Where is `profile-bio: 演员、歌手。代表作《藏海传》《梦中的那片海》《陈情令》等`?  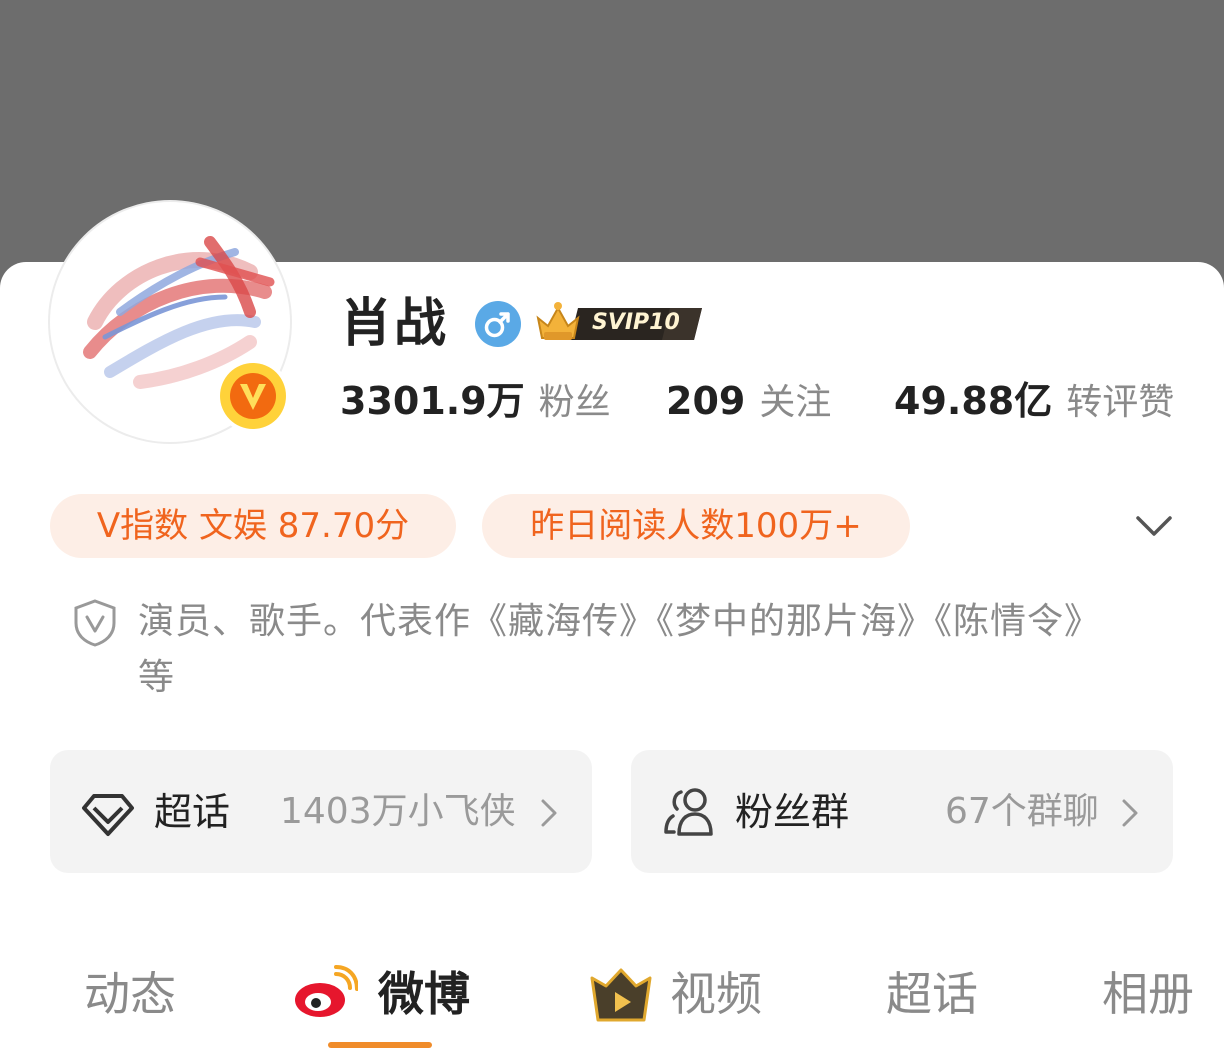 profile-bio: 演员、歌手。代表作《藏海传》《梦中的那片海》《陈情令》等 is located at coordinates (611, 649).